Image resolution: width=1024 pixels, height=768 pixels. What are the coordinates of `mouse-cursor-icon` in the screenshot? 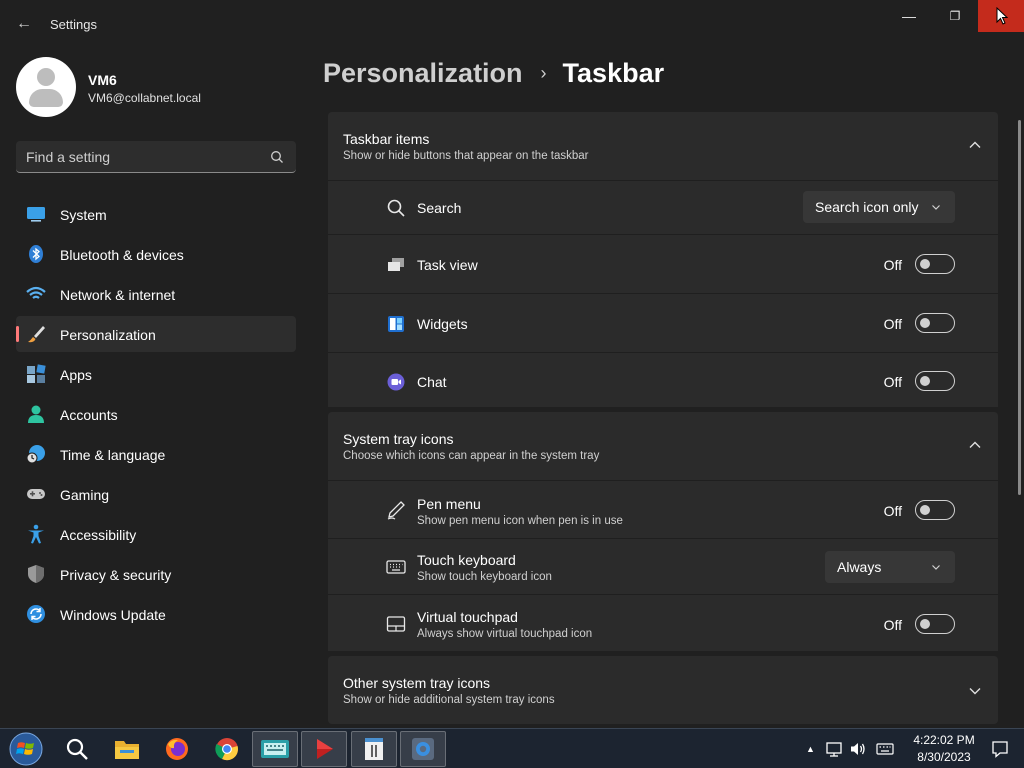 It's located at (1002, 16).